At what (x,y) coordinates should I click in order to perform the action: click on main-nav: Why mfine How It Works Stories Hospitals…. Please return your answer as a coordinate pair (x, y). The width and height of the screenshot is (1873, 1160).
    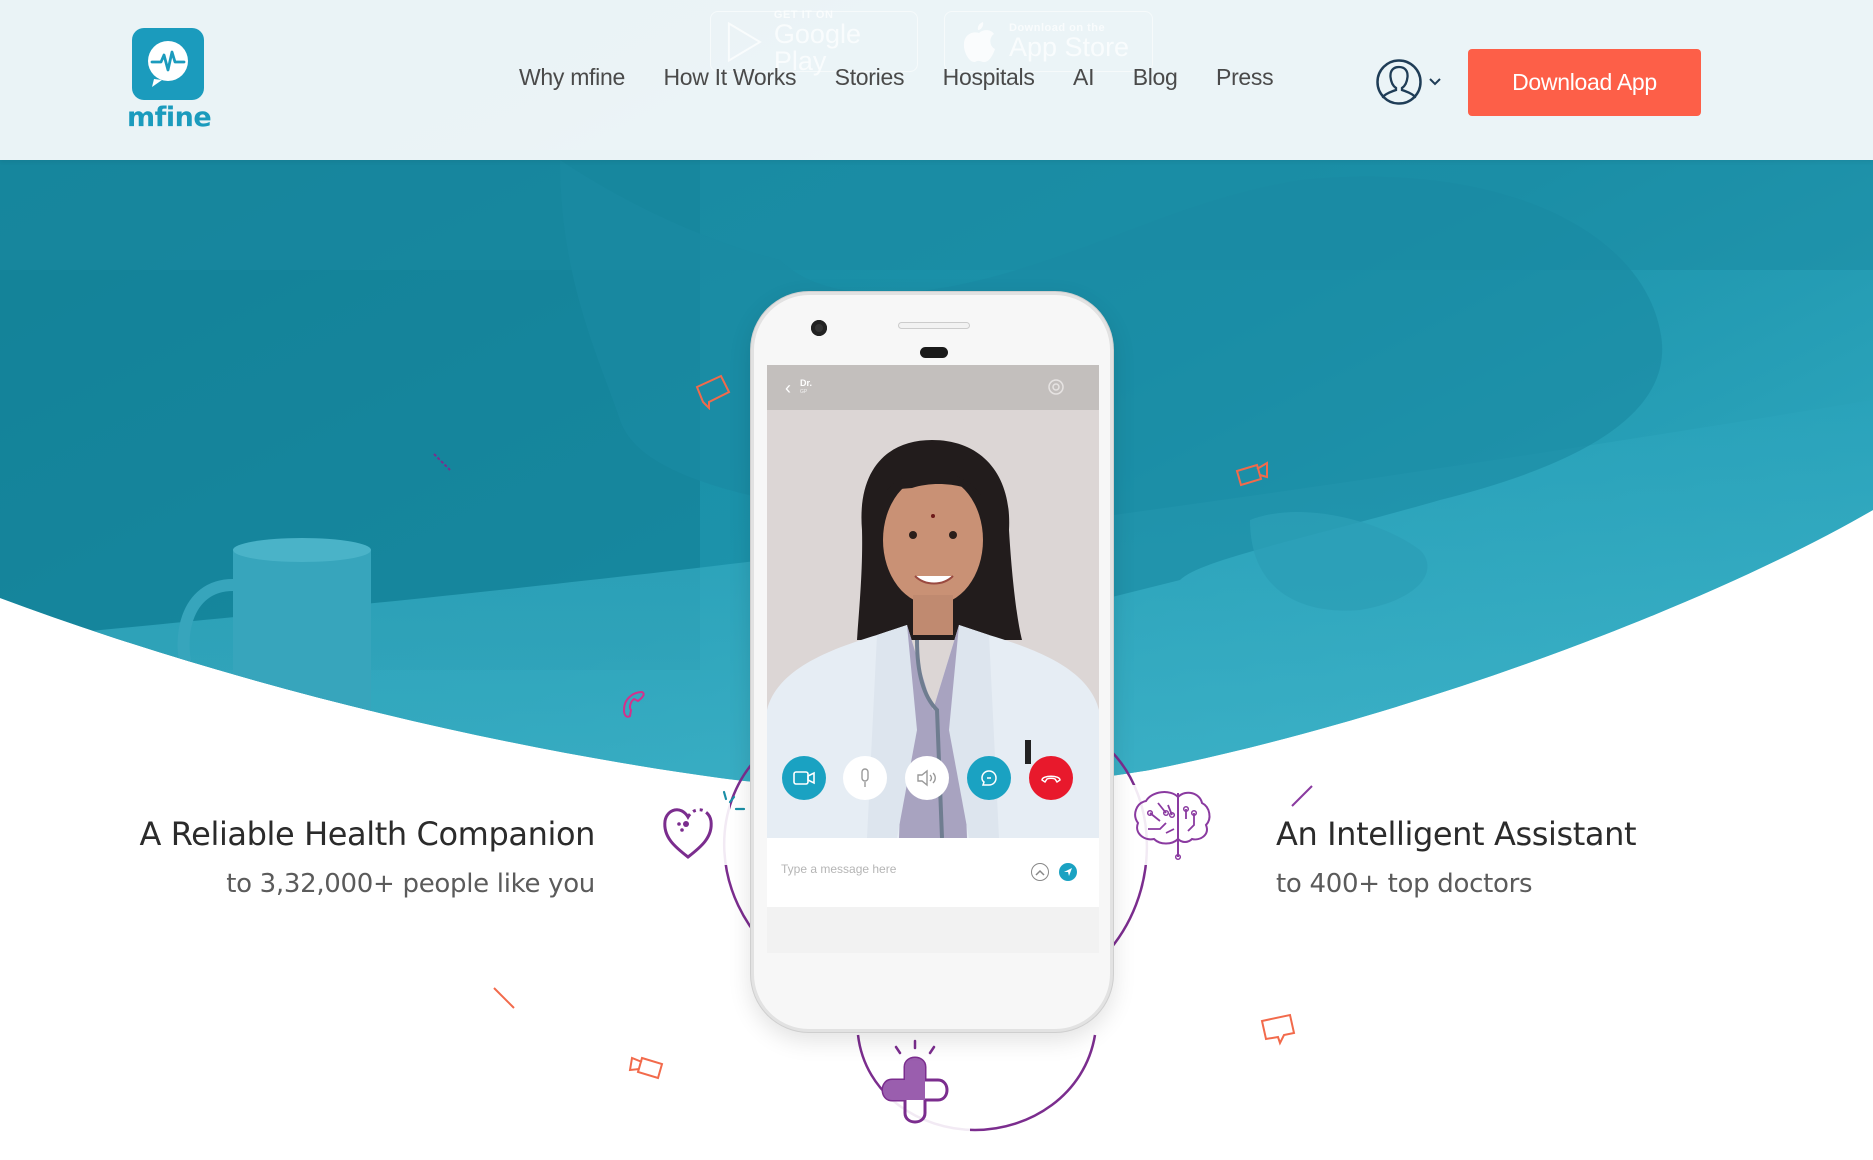
    Looking at the image, I should click on (915, 77).